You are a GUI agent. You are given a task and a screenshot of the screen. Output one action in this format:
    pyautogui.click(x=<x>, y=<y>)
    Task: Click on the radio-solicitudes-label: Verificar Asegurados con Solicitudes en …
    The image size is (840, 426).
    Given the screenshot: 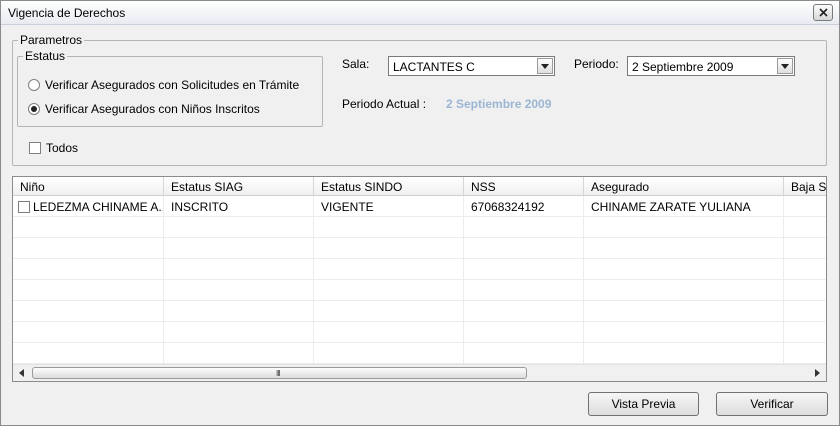 What is the action you would take?
    pyautogui.click(x=172, y=85)
    